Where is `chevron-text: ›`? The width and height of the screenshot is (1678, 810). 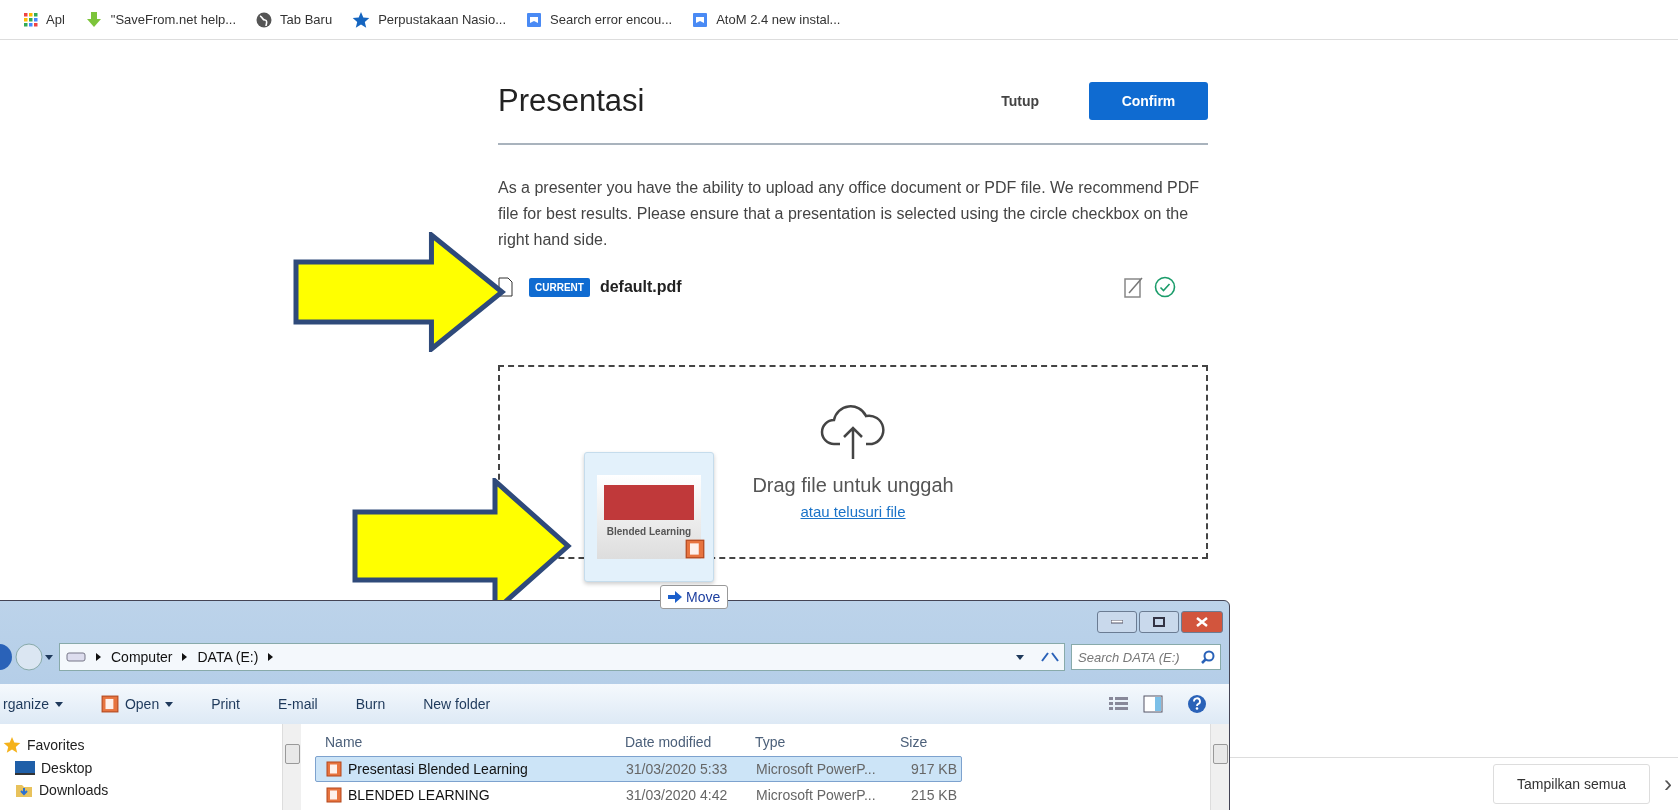
chevron-text: › is located at coordinates (1668, 784).